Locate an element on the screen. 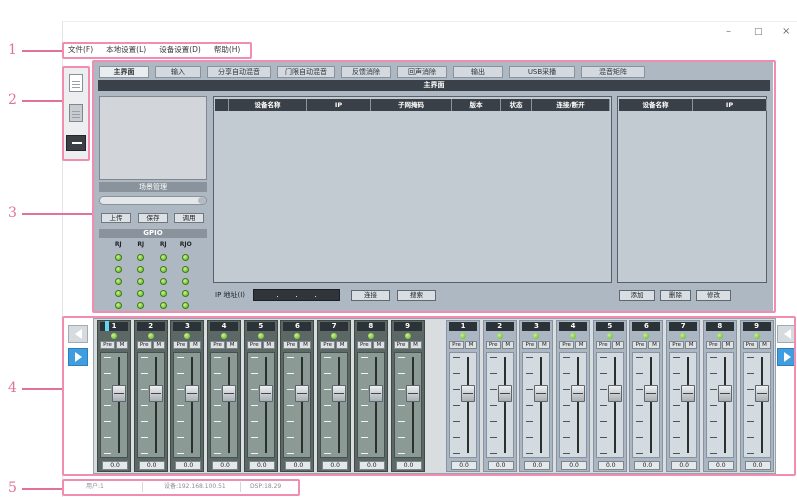  menu-help: 帮助(H) is located at coordinates (227, 50).